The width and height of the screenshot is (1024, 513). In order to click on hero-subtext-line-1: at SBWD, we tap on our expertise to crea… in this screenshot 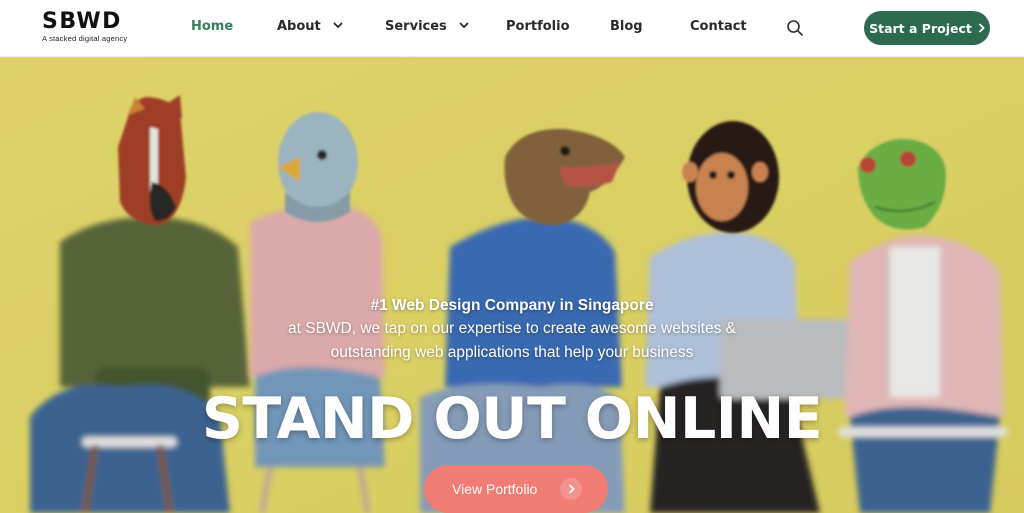, I will do `click(512, 328)`.